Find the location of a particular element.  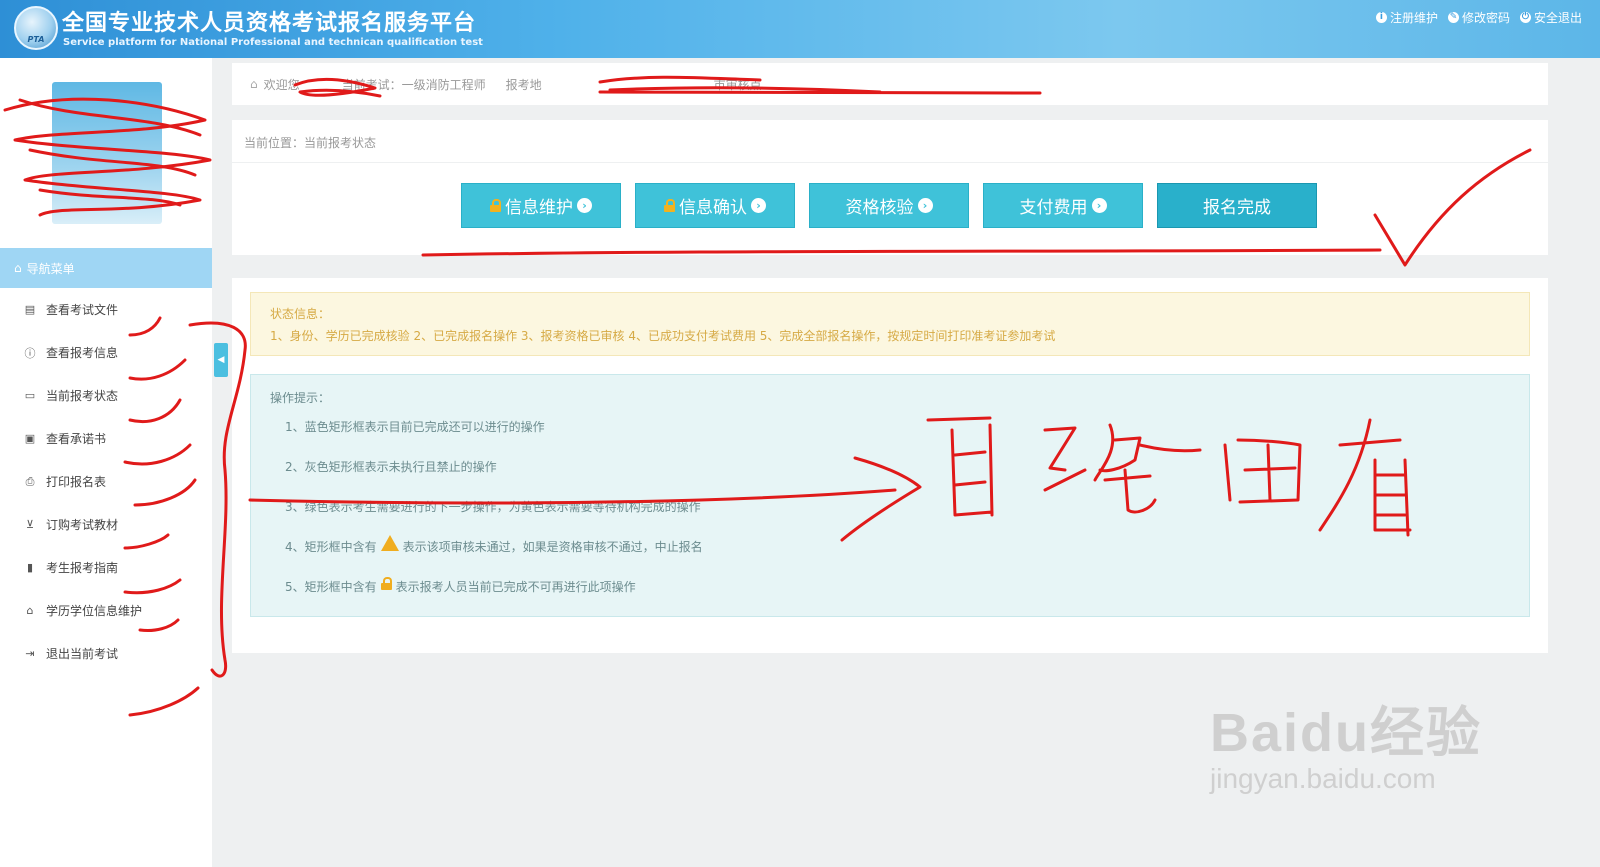

info-icon: ⓘ is located at coordinates (30, 353).